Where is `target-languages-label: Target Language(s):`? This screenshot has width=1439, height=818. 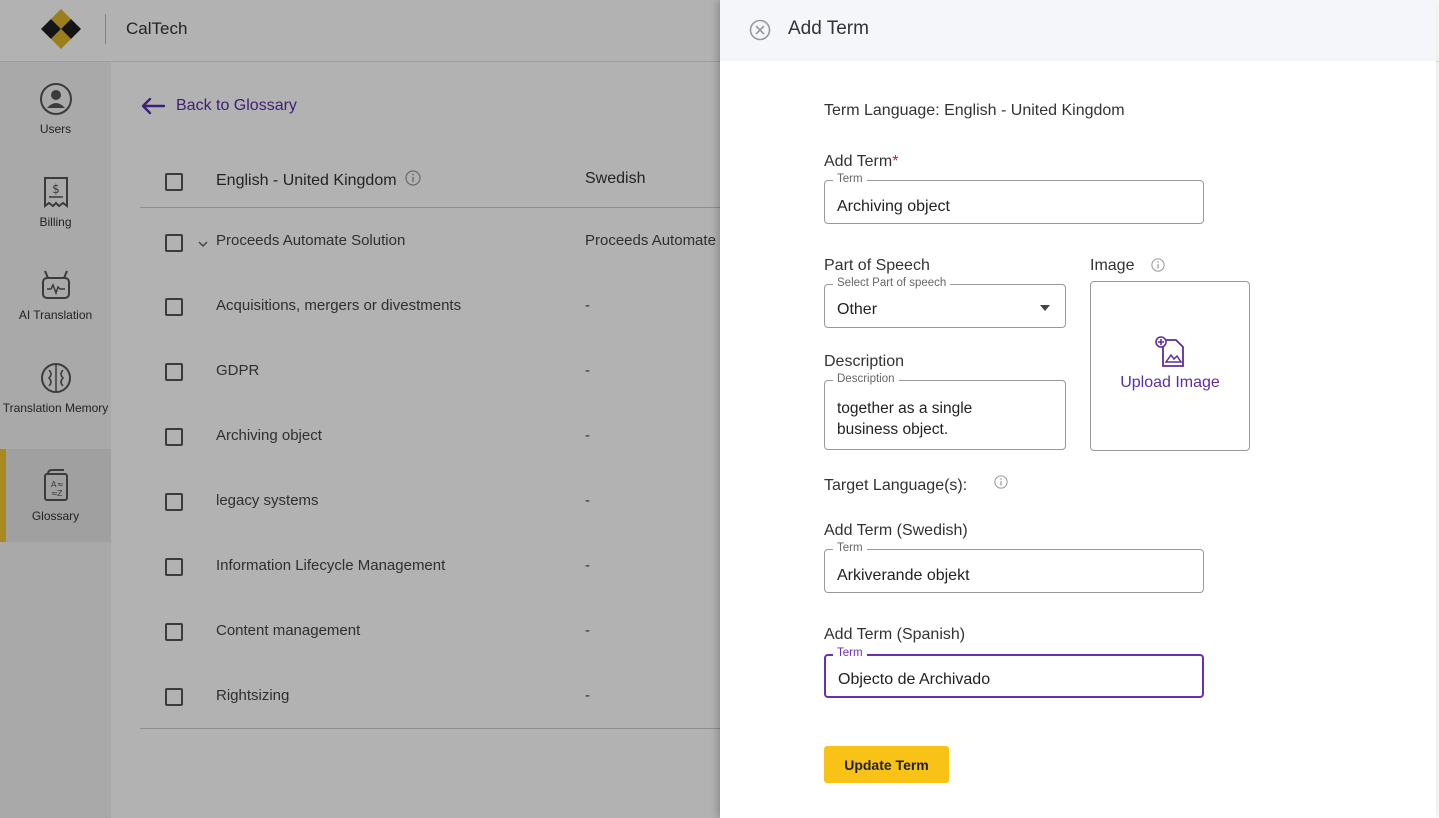 target-languages-label: Target Language(s): is located at coordinates (896, 485).